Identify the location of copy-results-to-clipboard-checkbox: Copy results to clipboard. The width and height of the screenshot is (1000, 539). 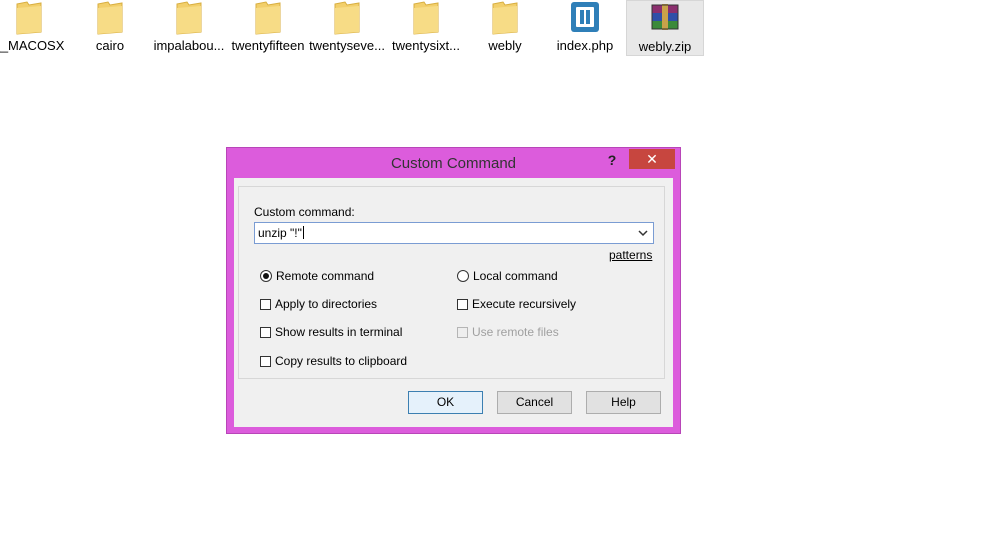
(333, 361).